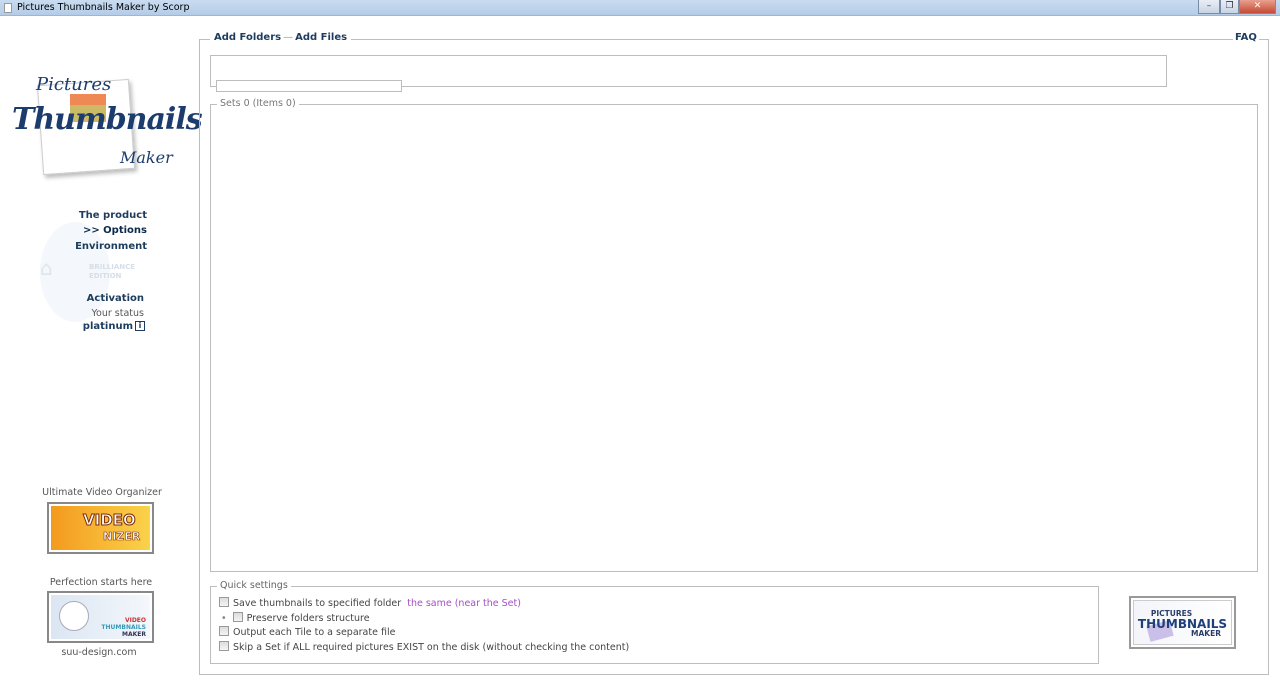 Image resolution: width=1280 pixels, height=686 pixels. I want to click on window-title: Pictures Thumbnails Maker by Scorp, so click(103, 7).